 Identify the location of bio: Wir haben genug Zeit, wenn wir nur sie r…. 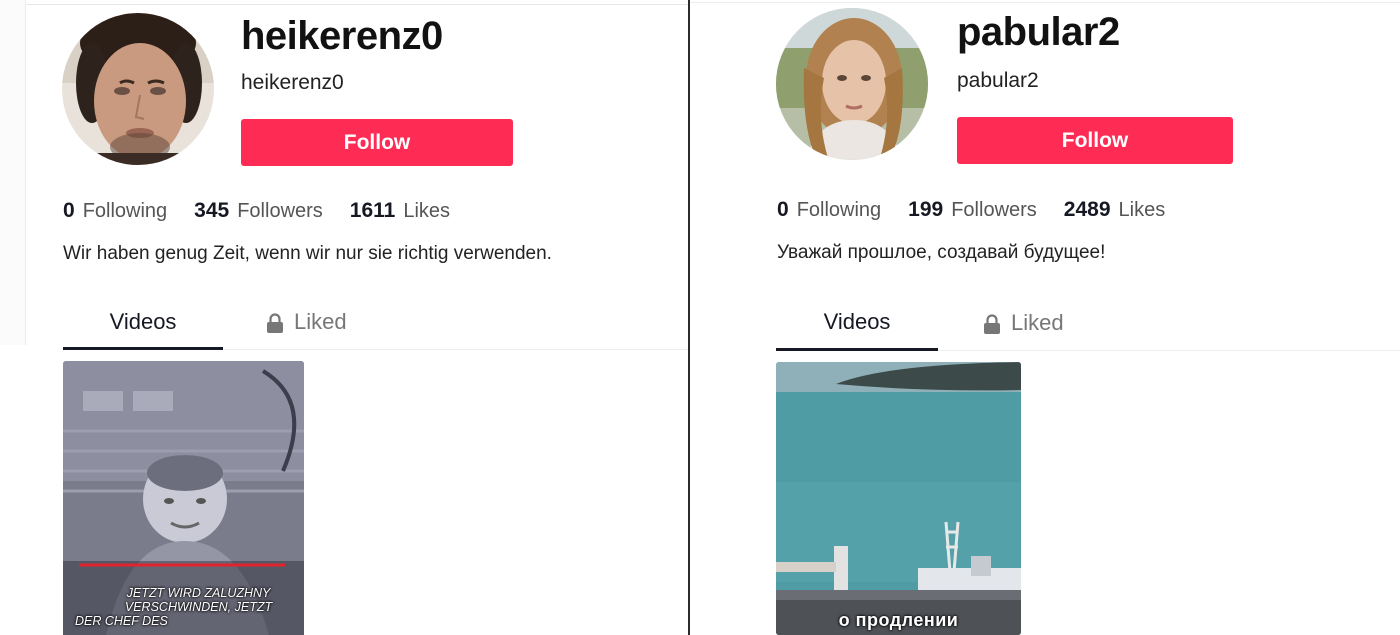
(307, 253).